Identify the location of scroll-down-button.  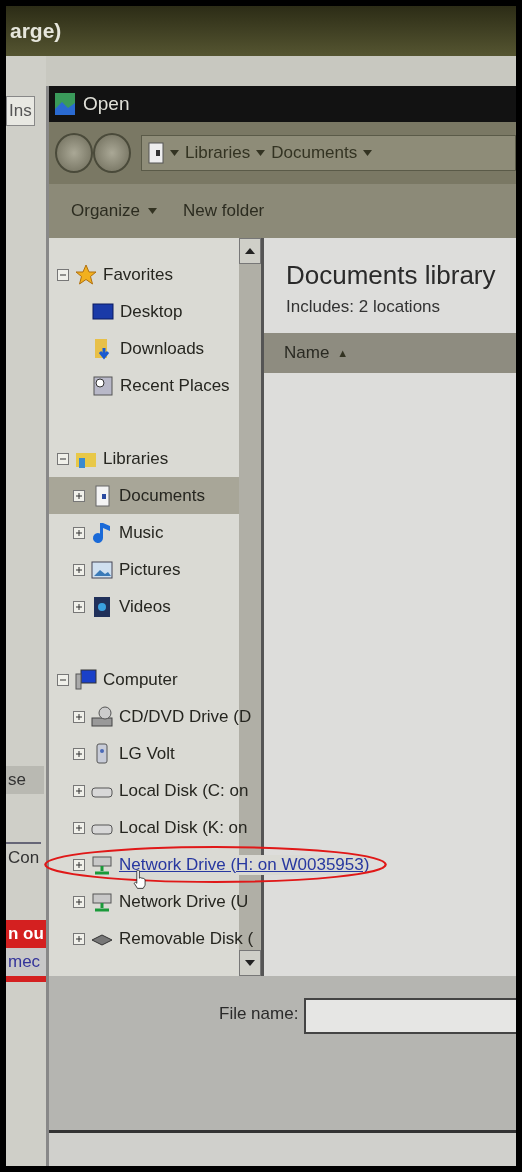
(250, 963).